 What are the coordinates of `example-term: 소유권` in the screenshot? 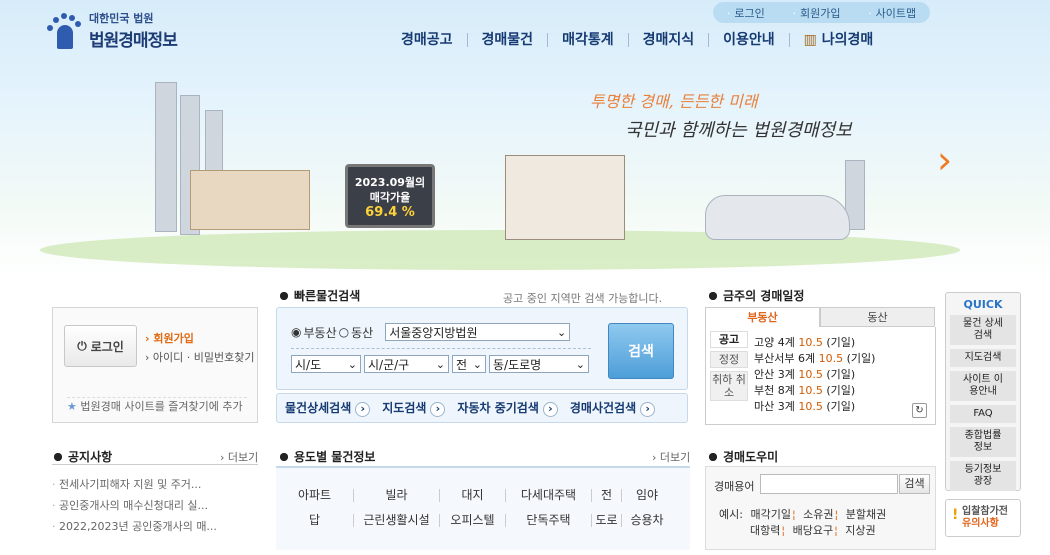 It's located at (820, 514).